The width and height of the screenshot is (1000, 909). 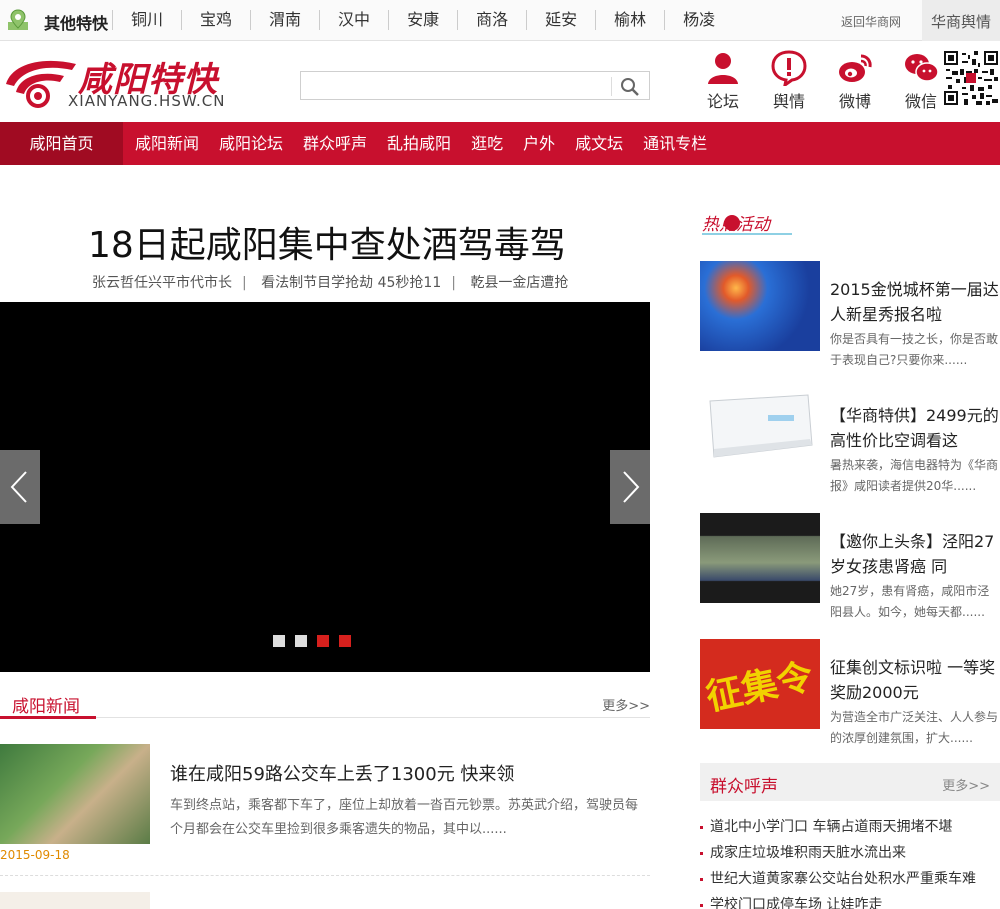 What do you see at coordinates (162, 283) in the screenshot?
I see `sublink: 张云哲任兴平市代市长` at bounding box center [162, 283].